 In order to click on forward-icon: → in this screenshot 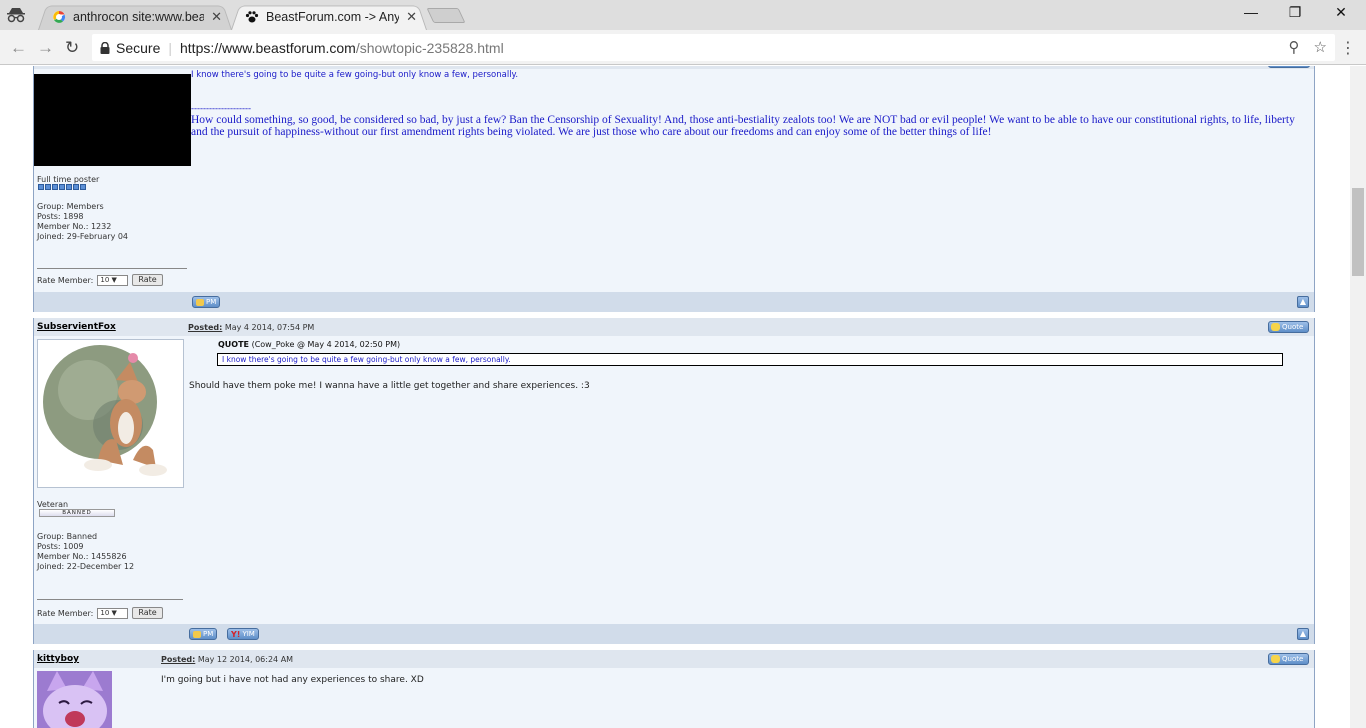, I will do `click(45, 48)`.